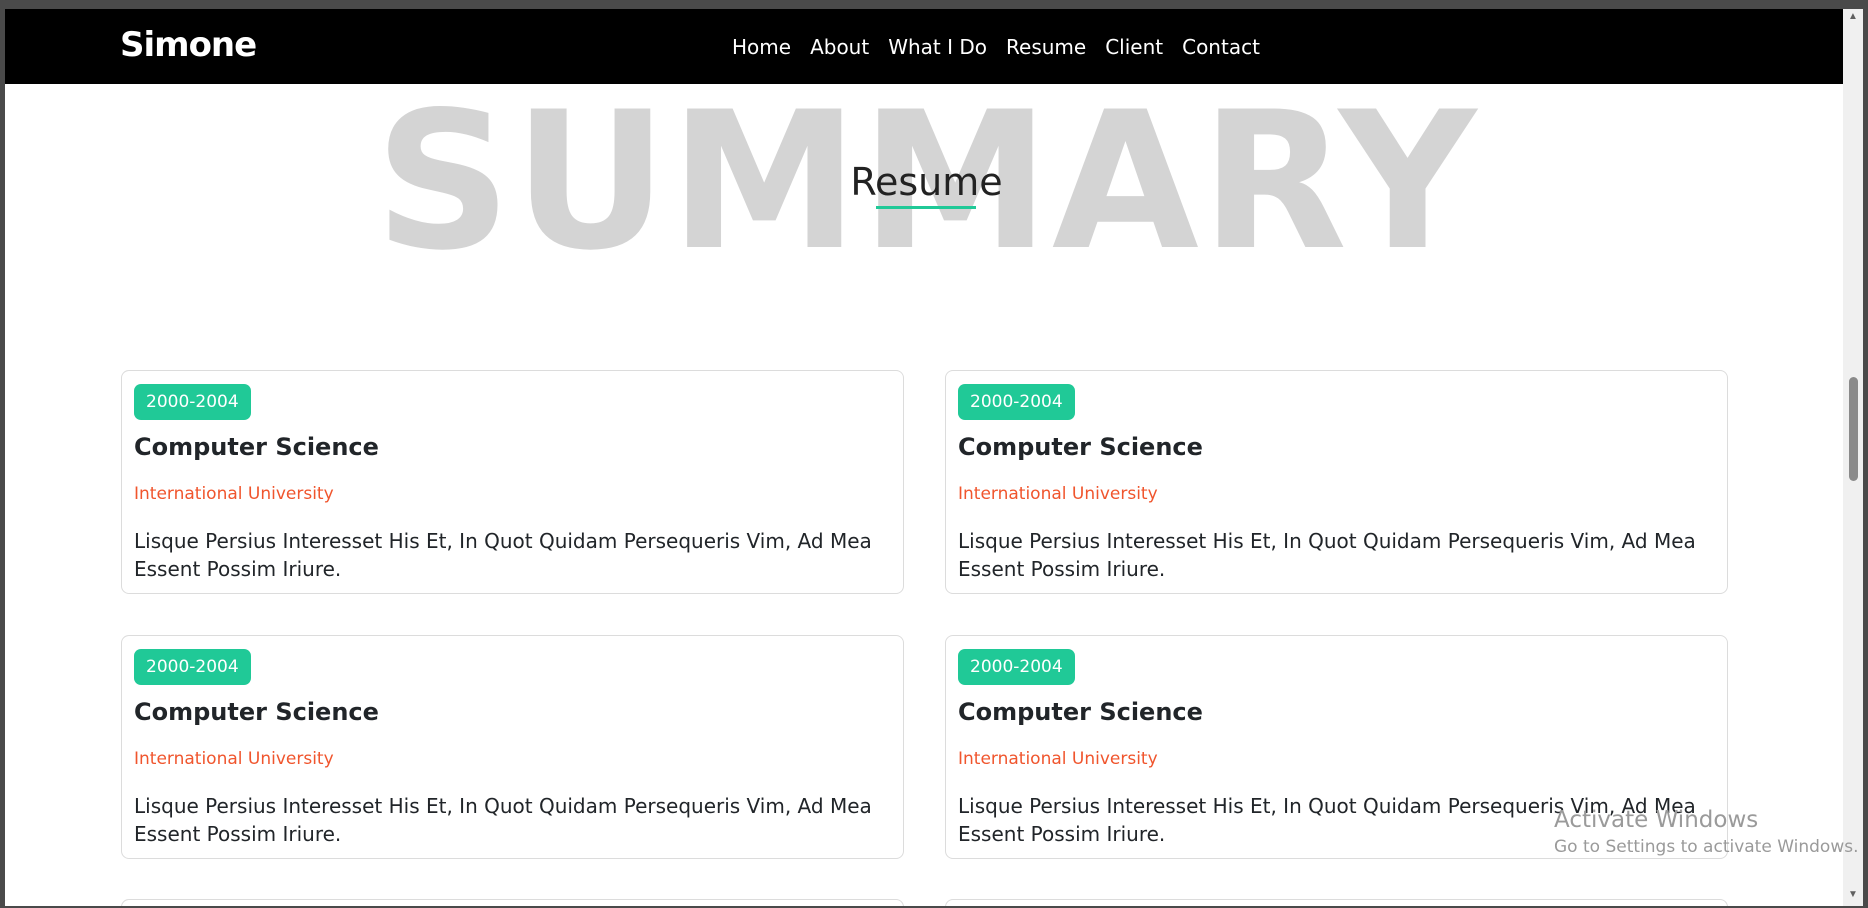  I want to click on nav-link-about: About, so click(839, 47).